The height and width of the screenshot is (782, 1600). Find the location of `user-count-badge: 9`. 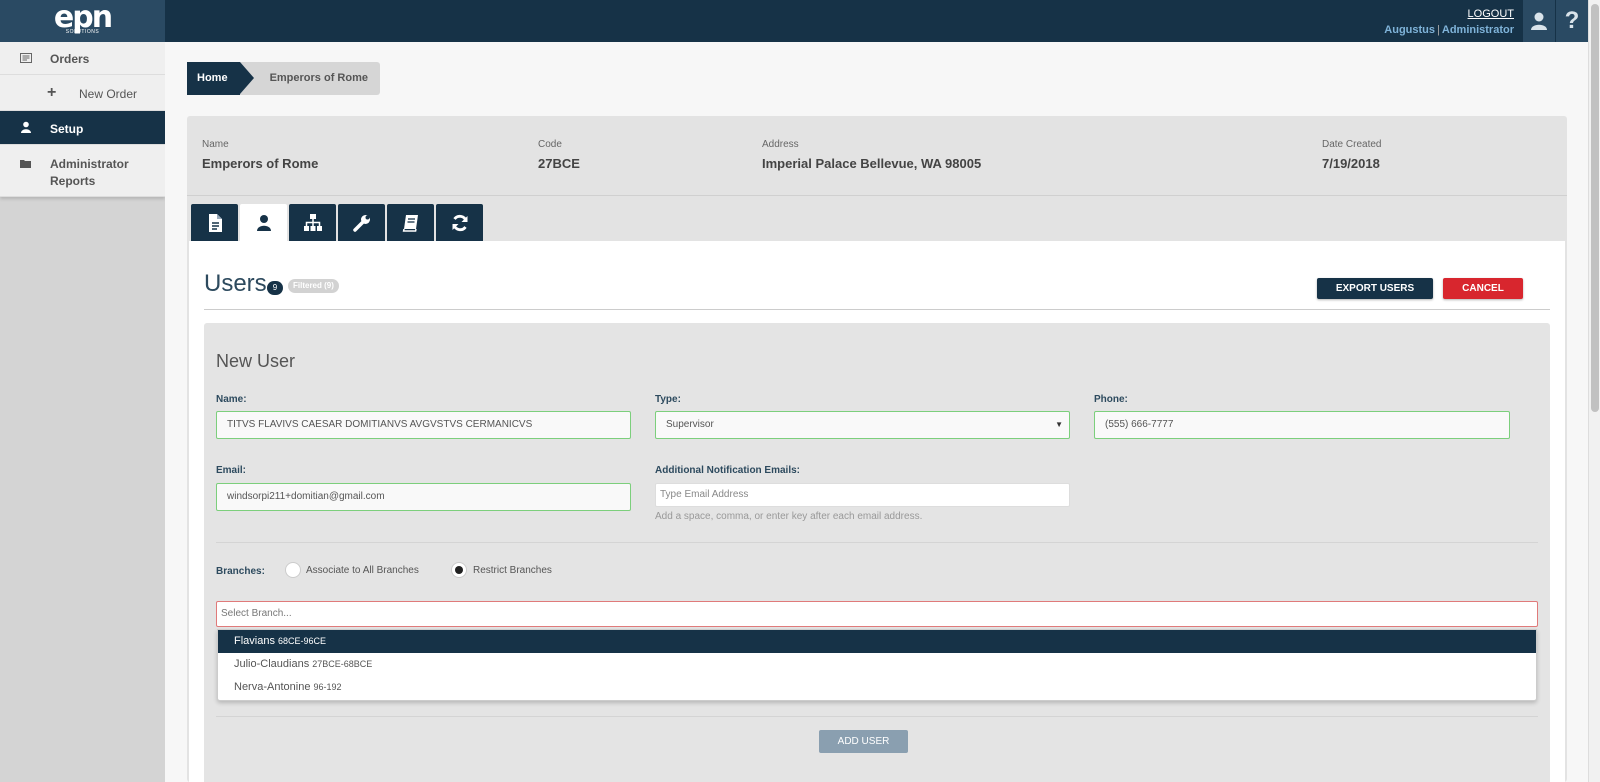

user-count-badge: 9 is located at coordinates (275, 288).